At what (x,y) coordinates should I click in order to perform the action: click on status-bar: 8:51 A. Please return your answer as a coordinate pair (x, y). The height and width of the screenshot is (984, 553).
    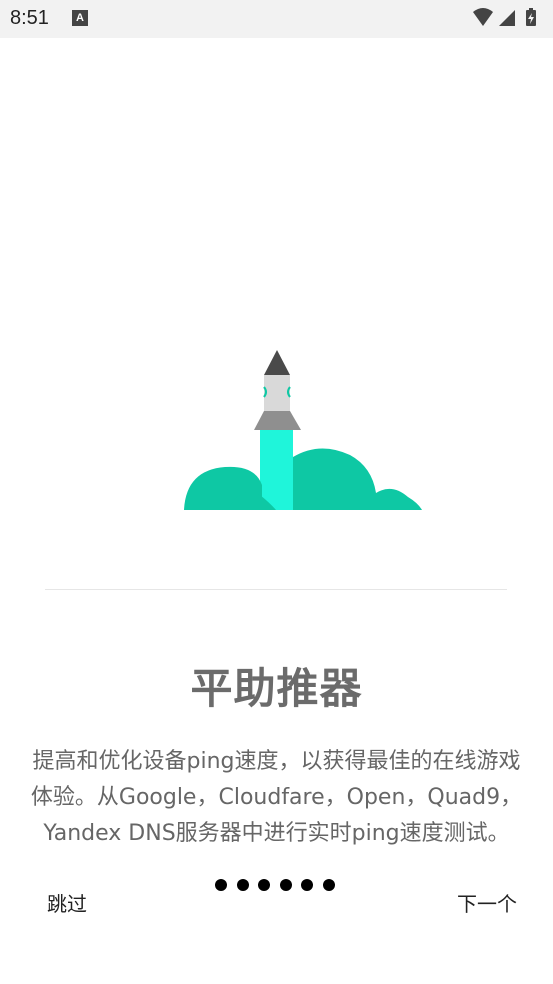
    Looking at the image, I should click on (276, 19).